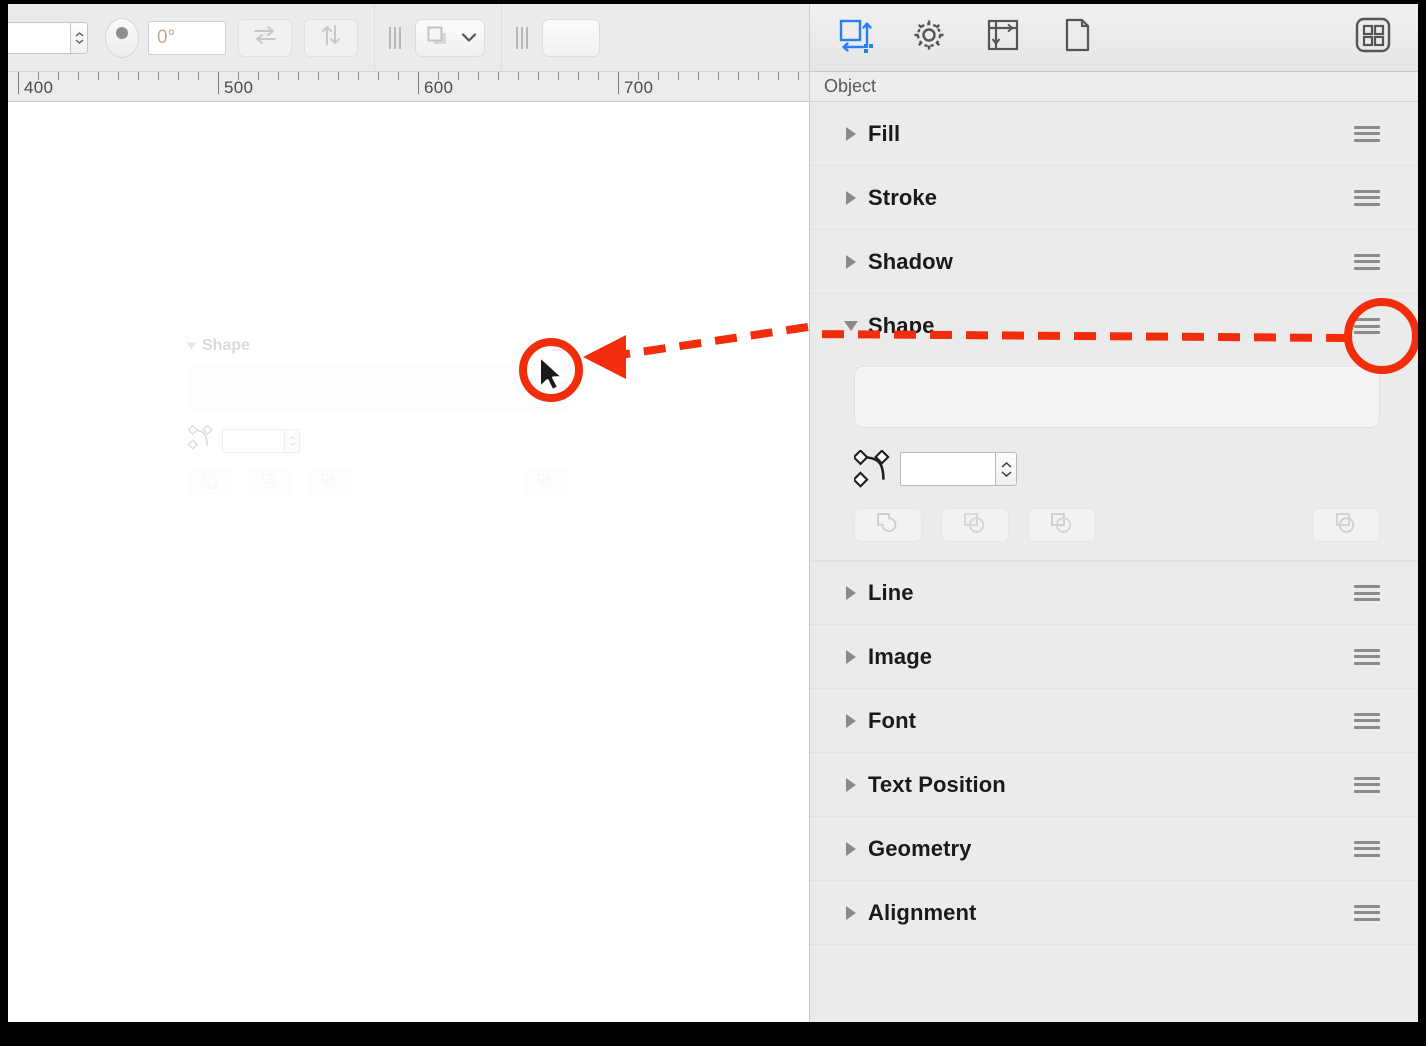 Image resolution: width=1426 pixels, height=1046 pixels. What do you see at coordinates (39, 37) in the screenshot?
I see `size-input` at bounding box center [39, 37].